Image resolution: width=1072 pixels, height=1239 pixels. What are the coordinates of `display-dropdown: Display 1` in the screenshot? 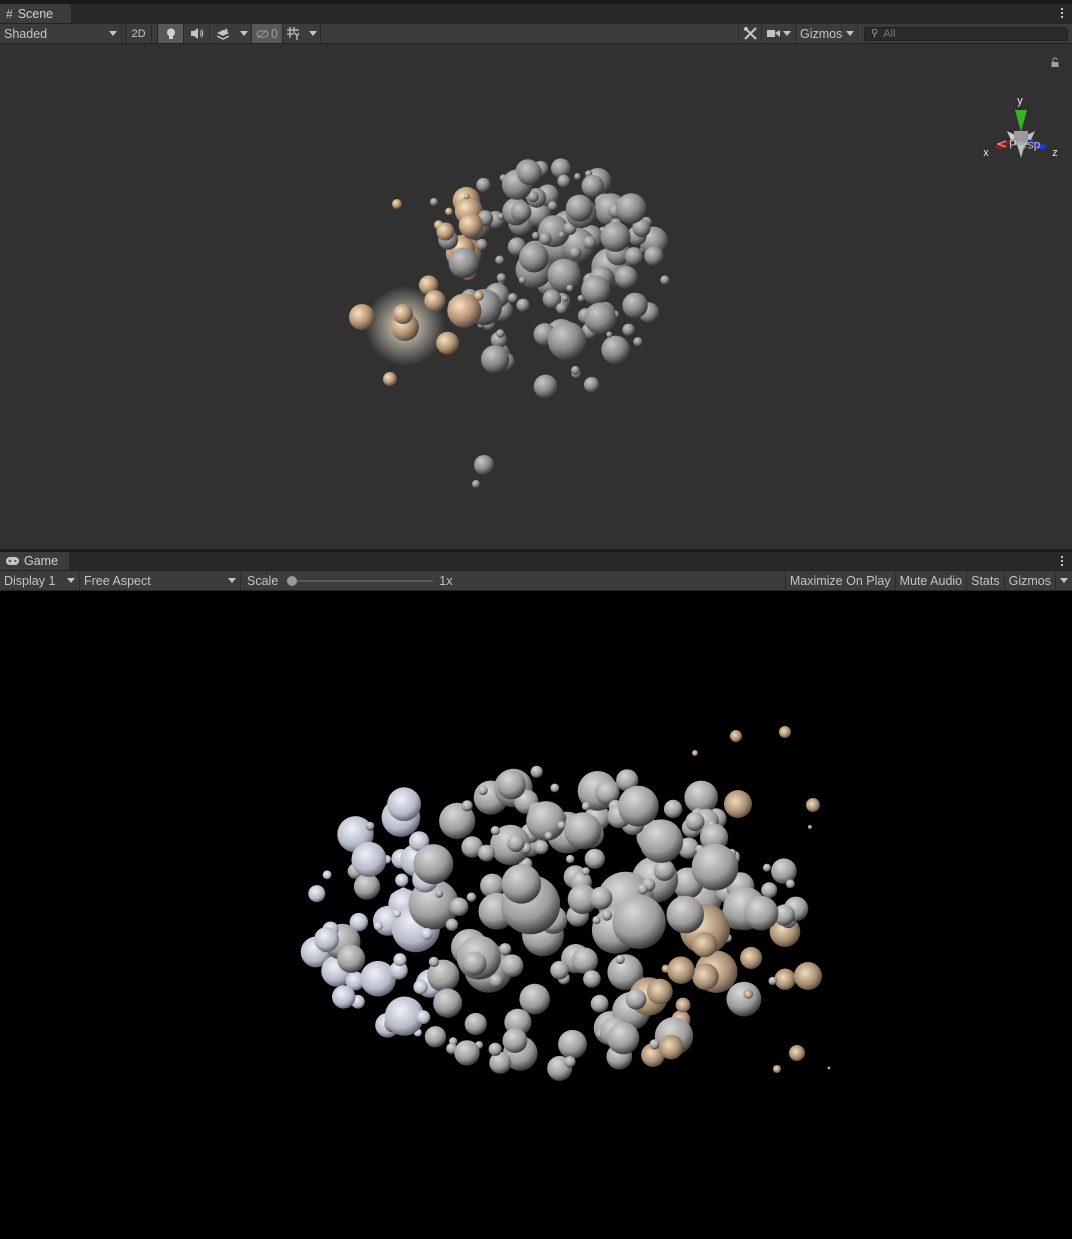 It's located at (40, 580).